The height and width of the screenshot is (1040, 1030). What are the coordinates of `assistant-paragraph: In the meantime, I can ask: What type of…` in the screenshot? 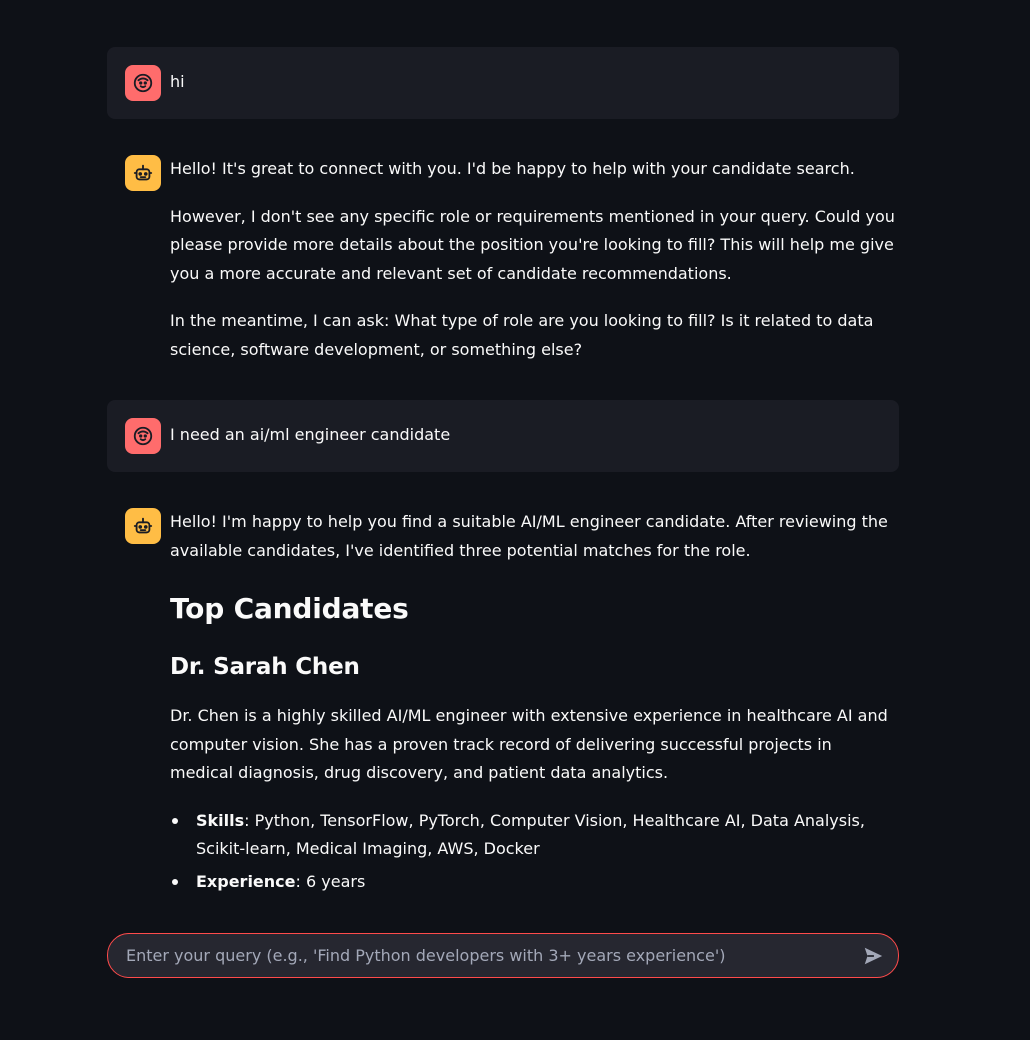 It's located at (522, 335).